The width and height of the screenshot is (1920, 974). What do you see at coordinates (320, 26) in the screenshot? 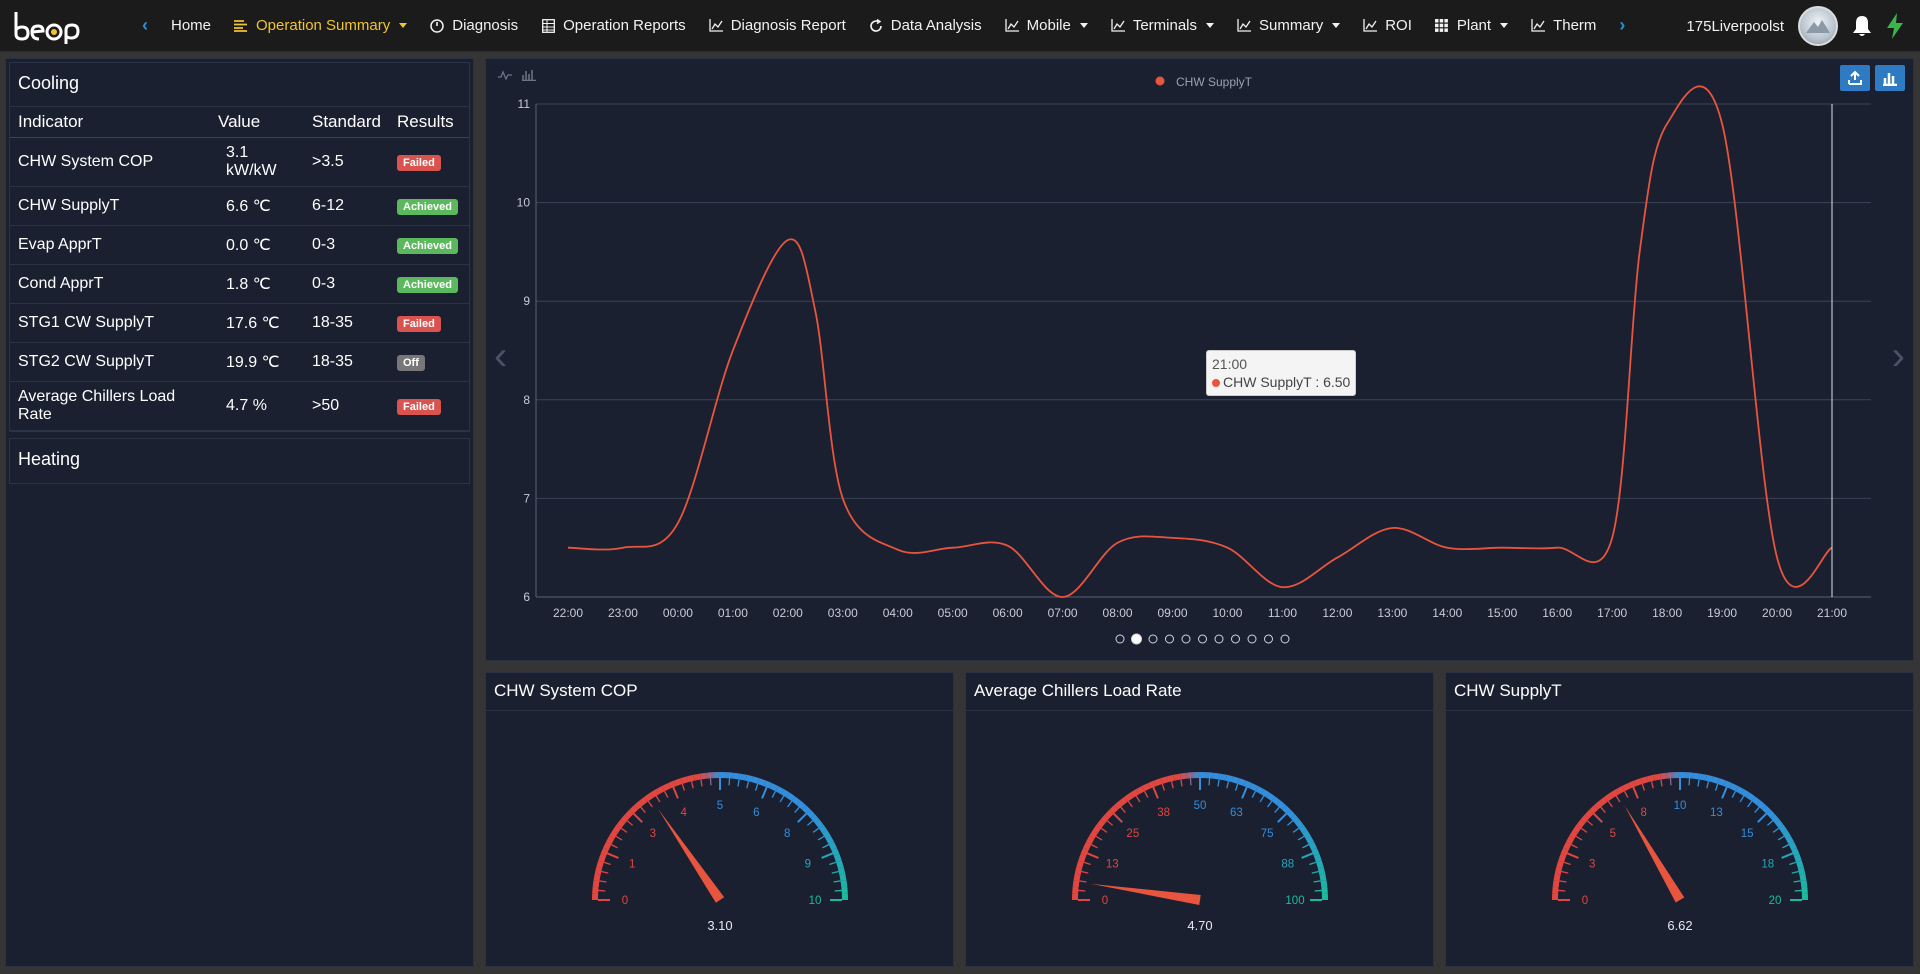
I see `nav-item-operation-summary: Operation Summary` at bounding box center [320, 26].